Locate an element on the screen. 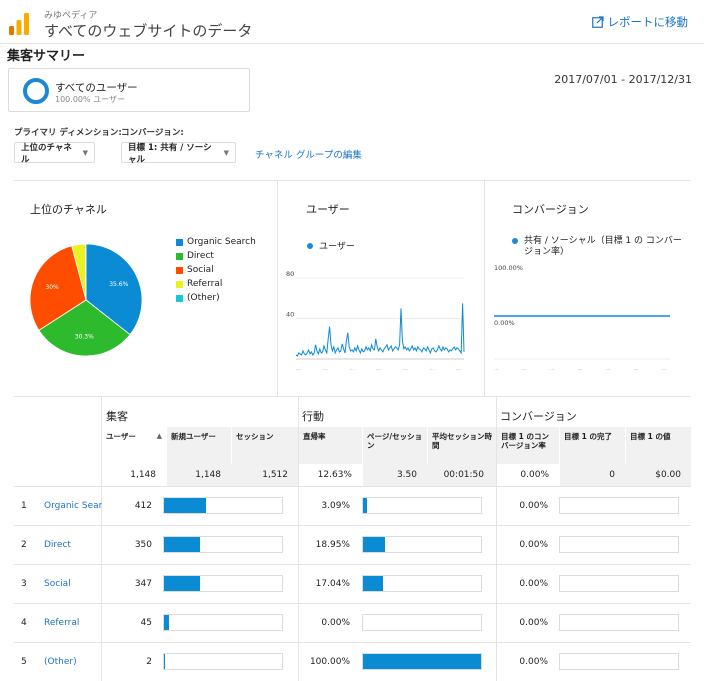 The width and height of the screenshot is (704, 681). column-label: 目標 1 のコンバージョン率 is located at coordinates (525, 441).